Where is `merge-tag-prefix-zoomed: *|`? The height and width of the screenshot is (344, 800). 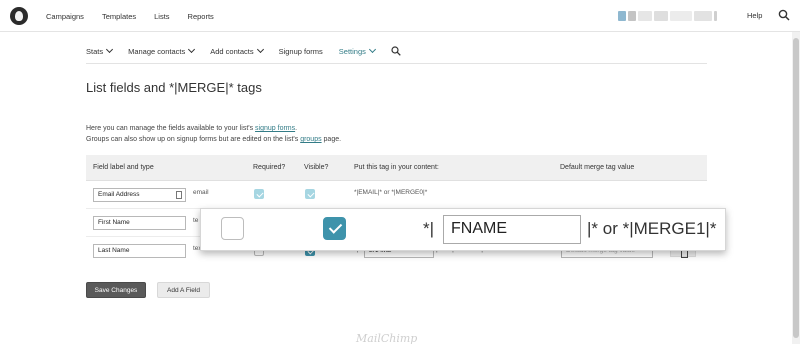 merge-tag-prefix-zoomed: *| is located at coordinates (429, 228).